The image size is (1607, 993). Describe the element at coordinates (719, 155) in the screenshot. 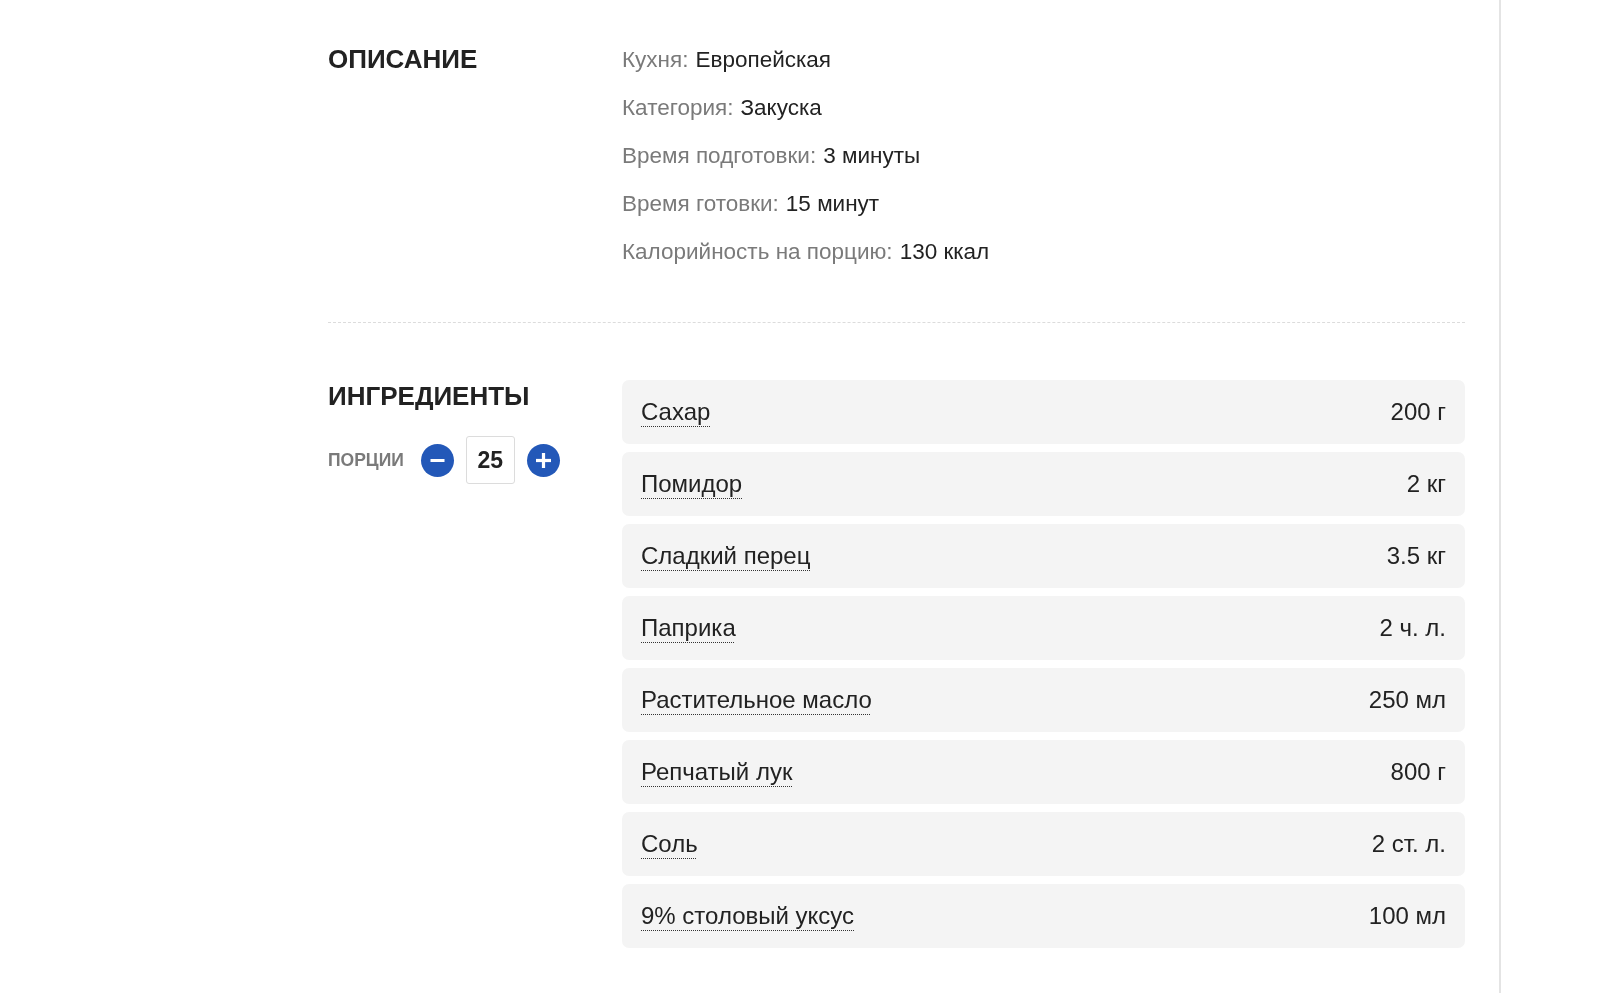

I see `detail-label: Время подготовки:` at that location.